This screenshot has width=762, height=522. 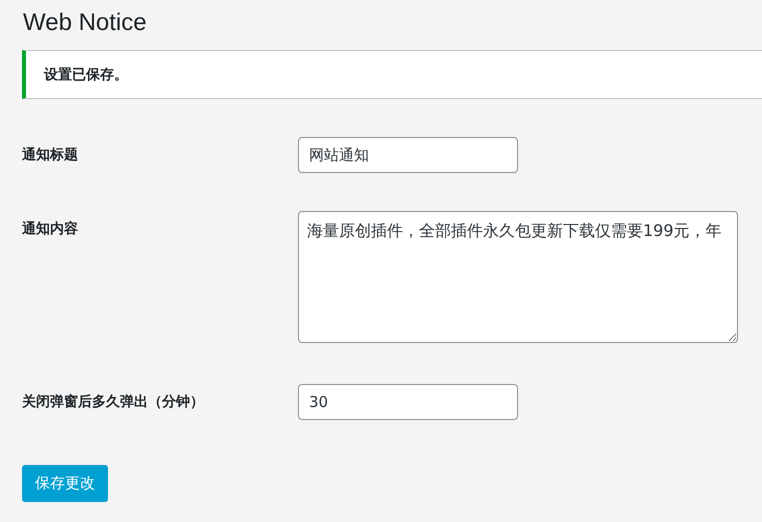 I want to click on input-field: 网站通知, so click(x=408, y=155).